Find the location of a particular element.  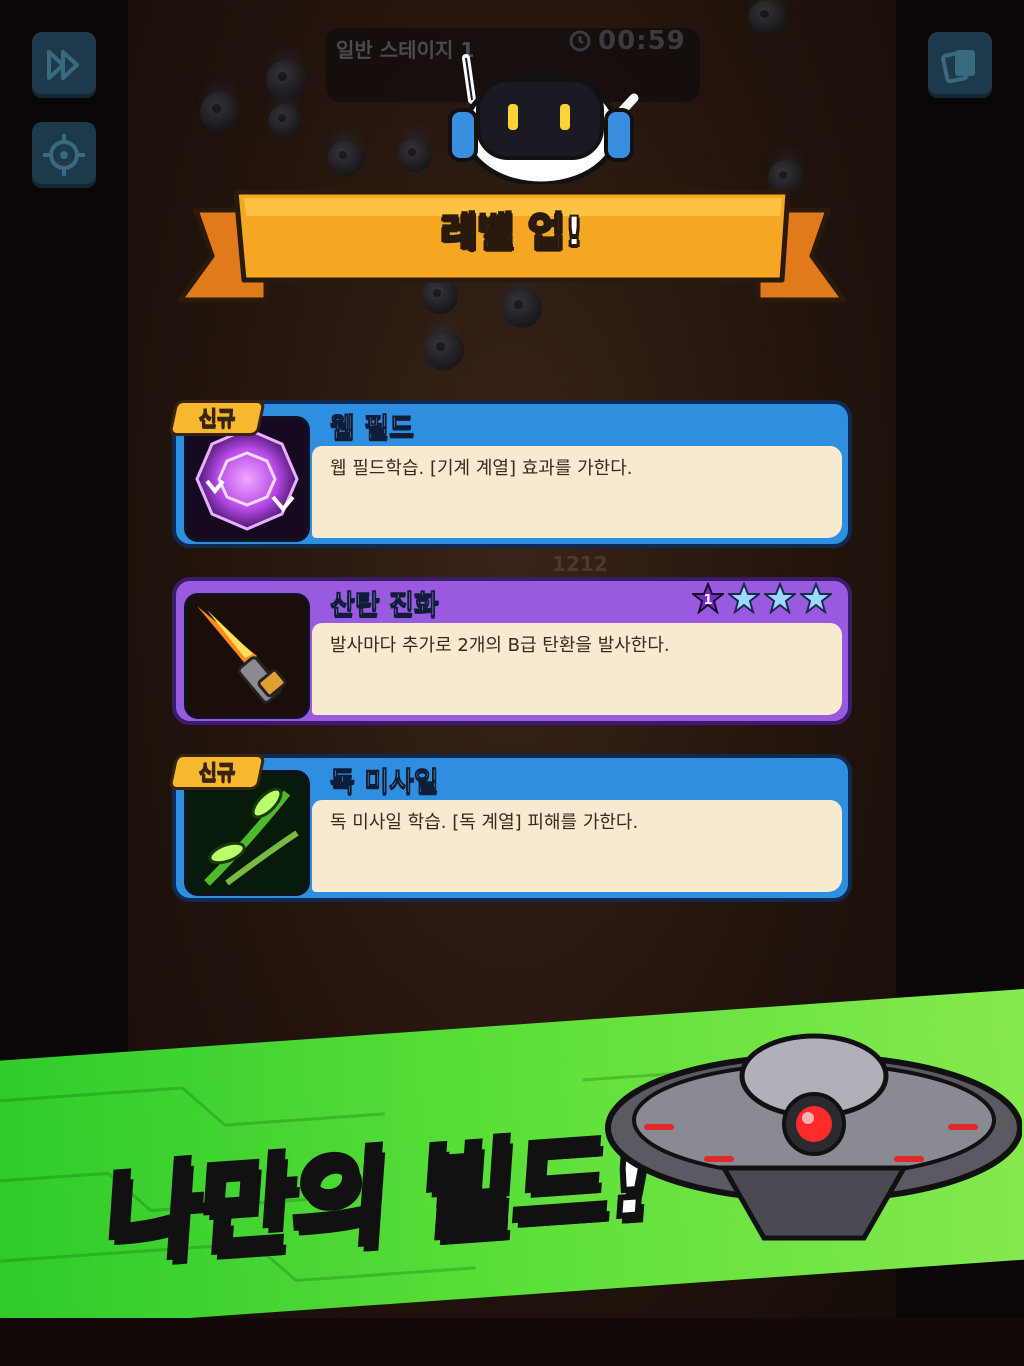

level-up-title: 레벨 업! is located at coordinates (512, 232).